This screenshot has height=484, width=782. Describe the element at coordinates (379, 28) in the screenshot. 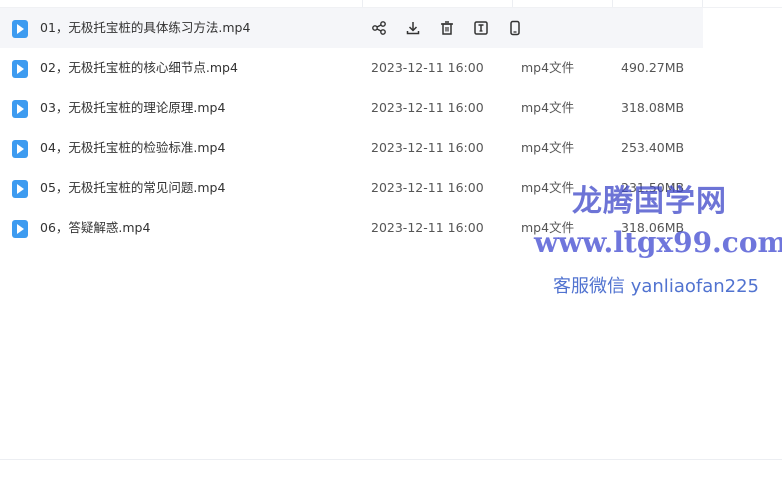

I see `share-icon` at that location.